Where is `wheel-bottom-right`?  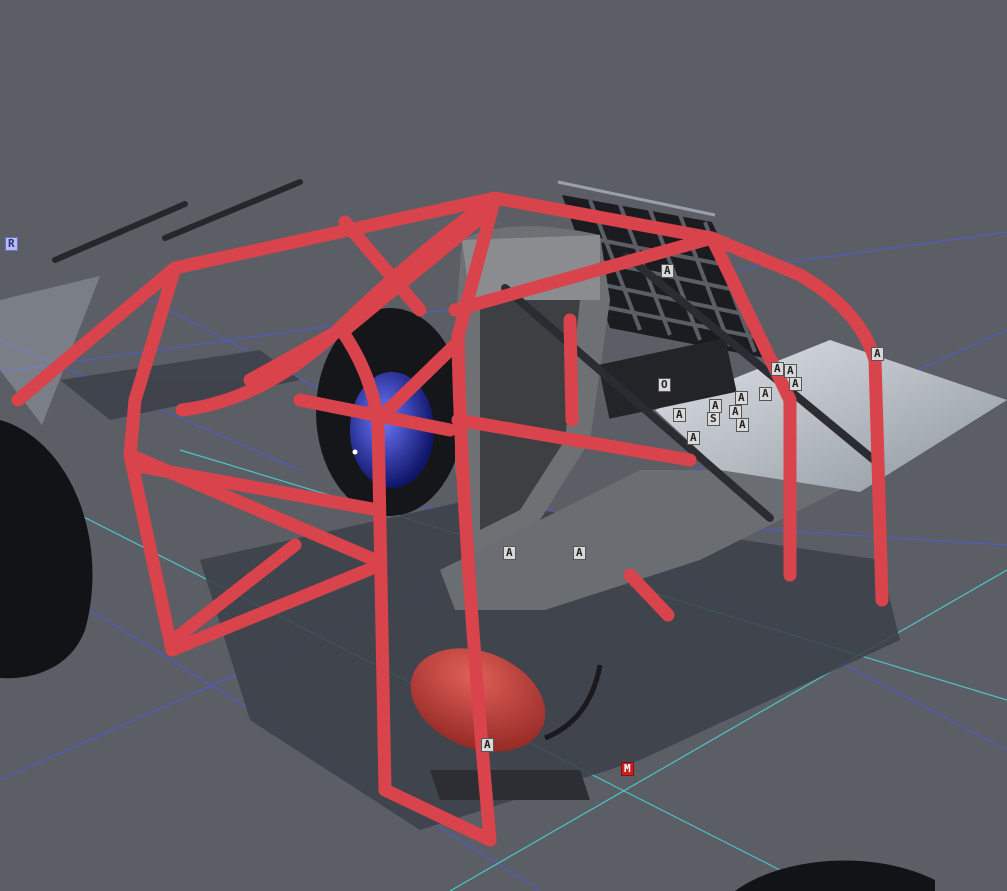 wheel-bottom-right is located at coordinates (835, 875).